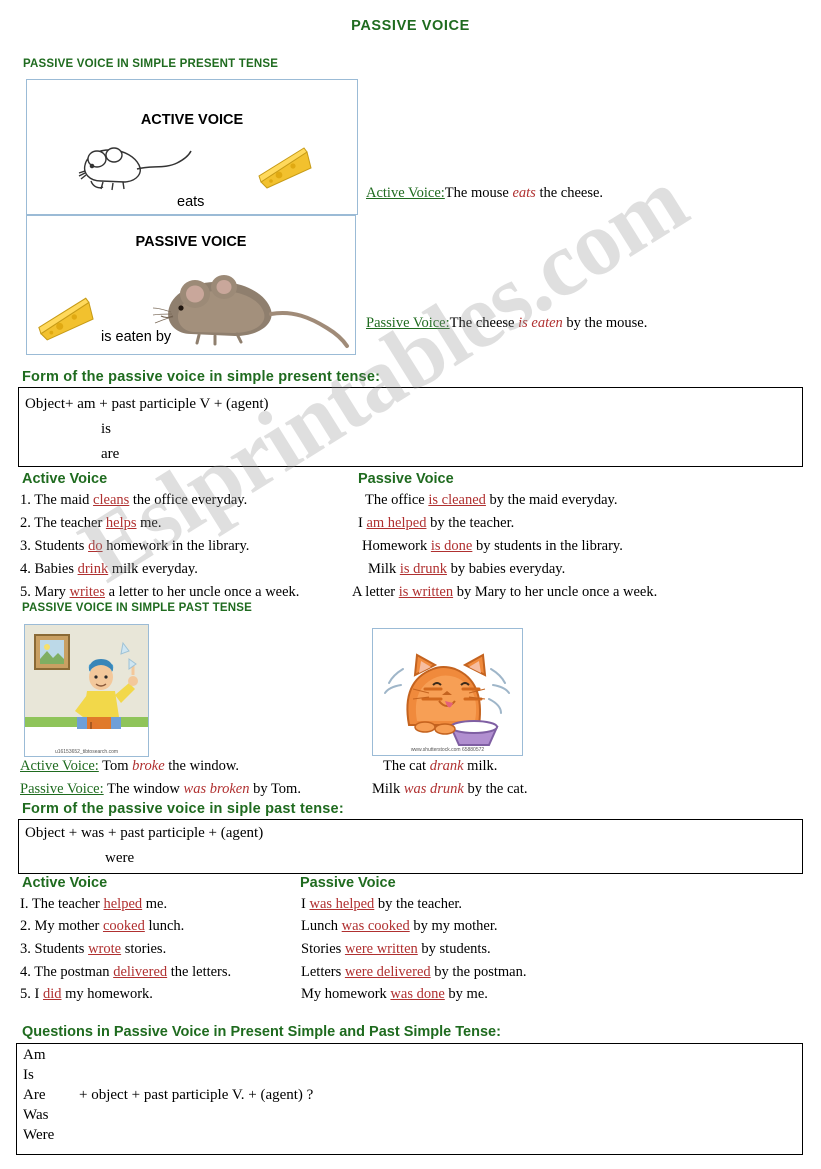  I want to click on past-active-row-4: 4. The postman delivered the letters., so click(125, 972).